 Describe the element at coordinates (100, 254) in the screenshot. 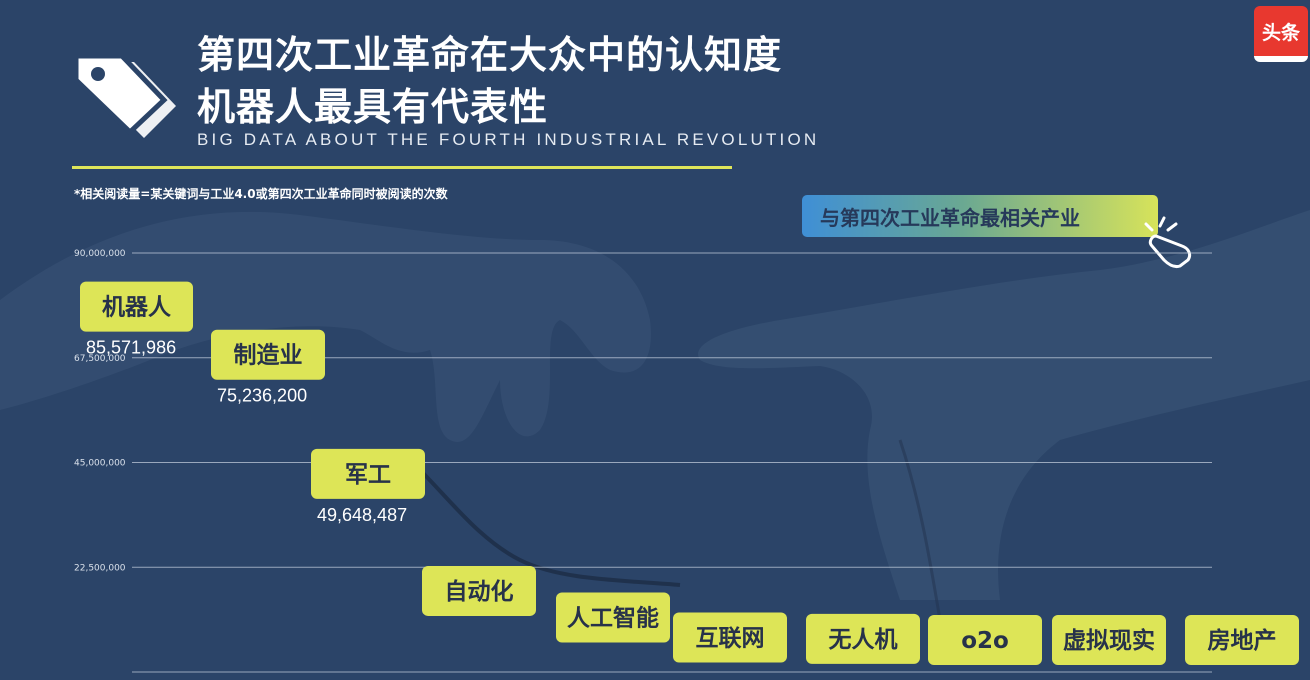

I see `y-tick-label: 90,000,000` at that location.